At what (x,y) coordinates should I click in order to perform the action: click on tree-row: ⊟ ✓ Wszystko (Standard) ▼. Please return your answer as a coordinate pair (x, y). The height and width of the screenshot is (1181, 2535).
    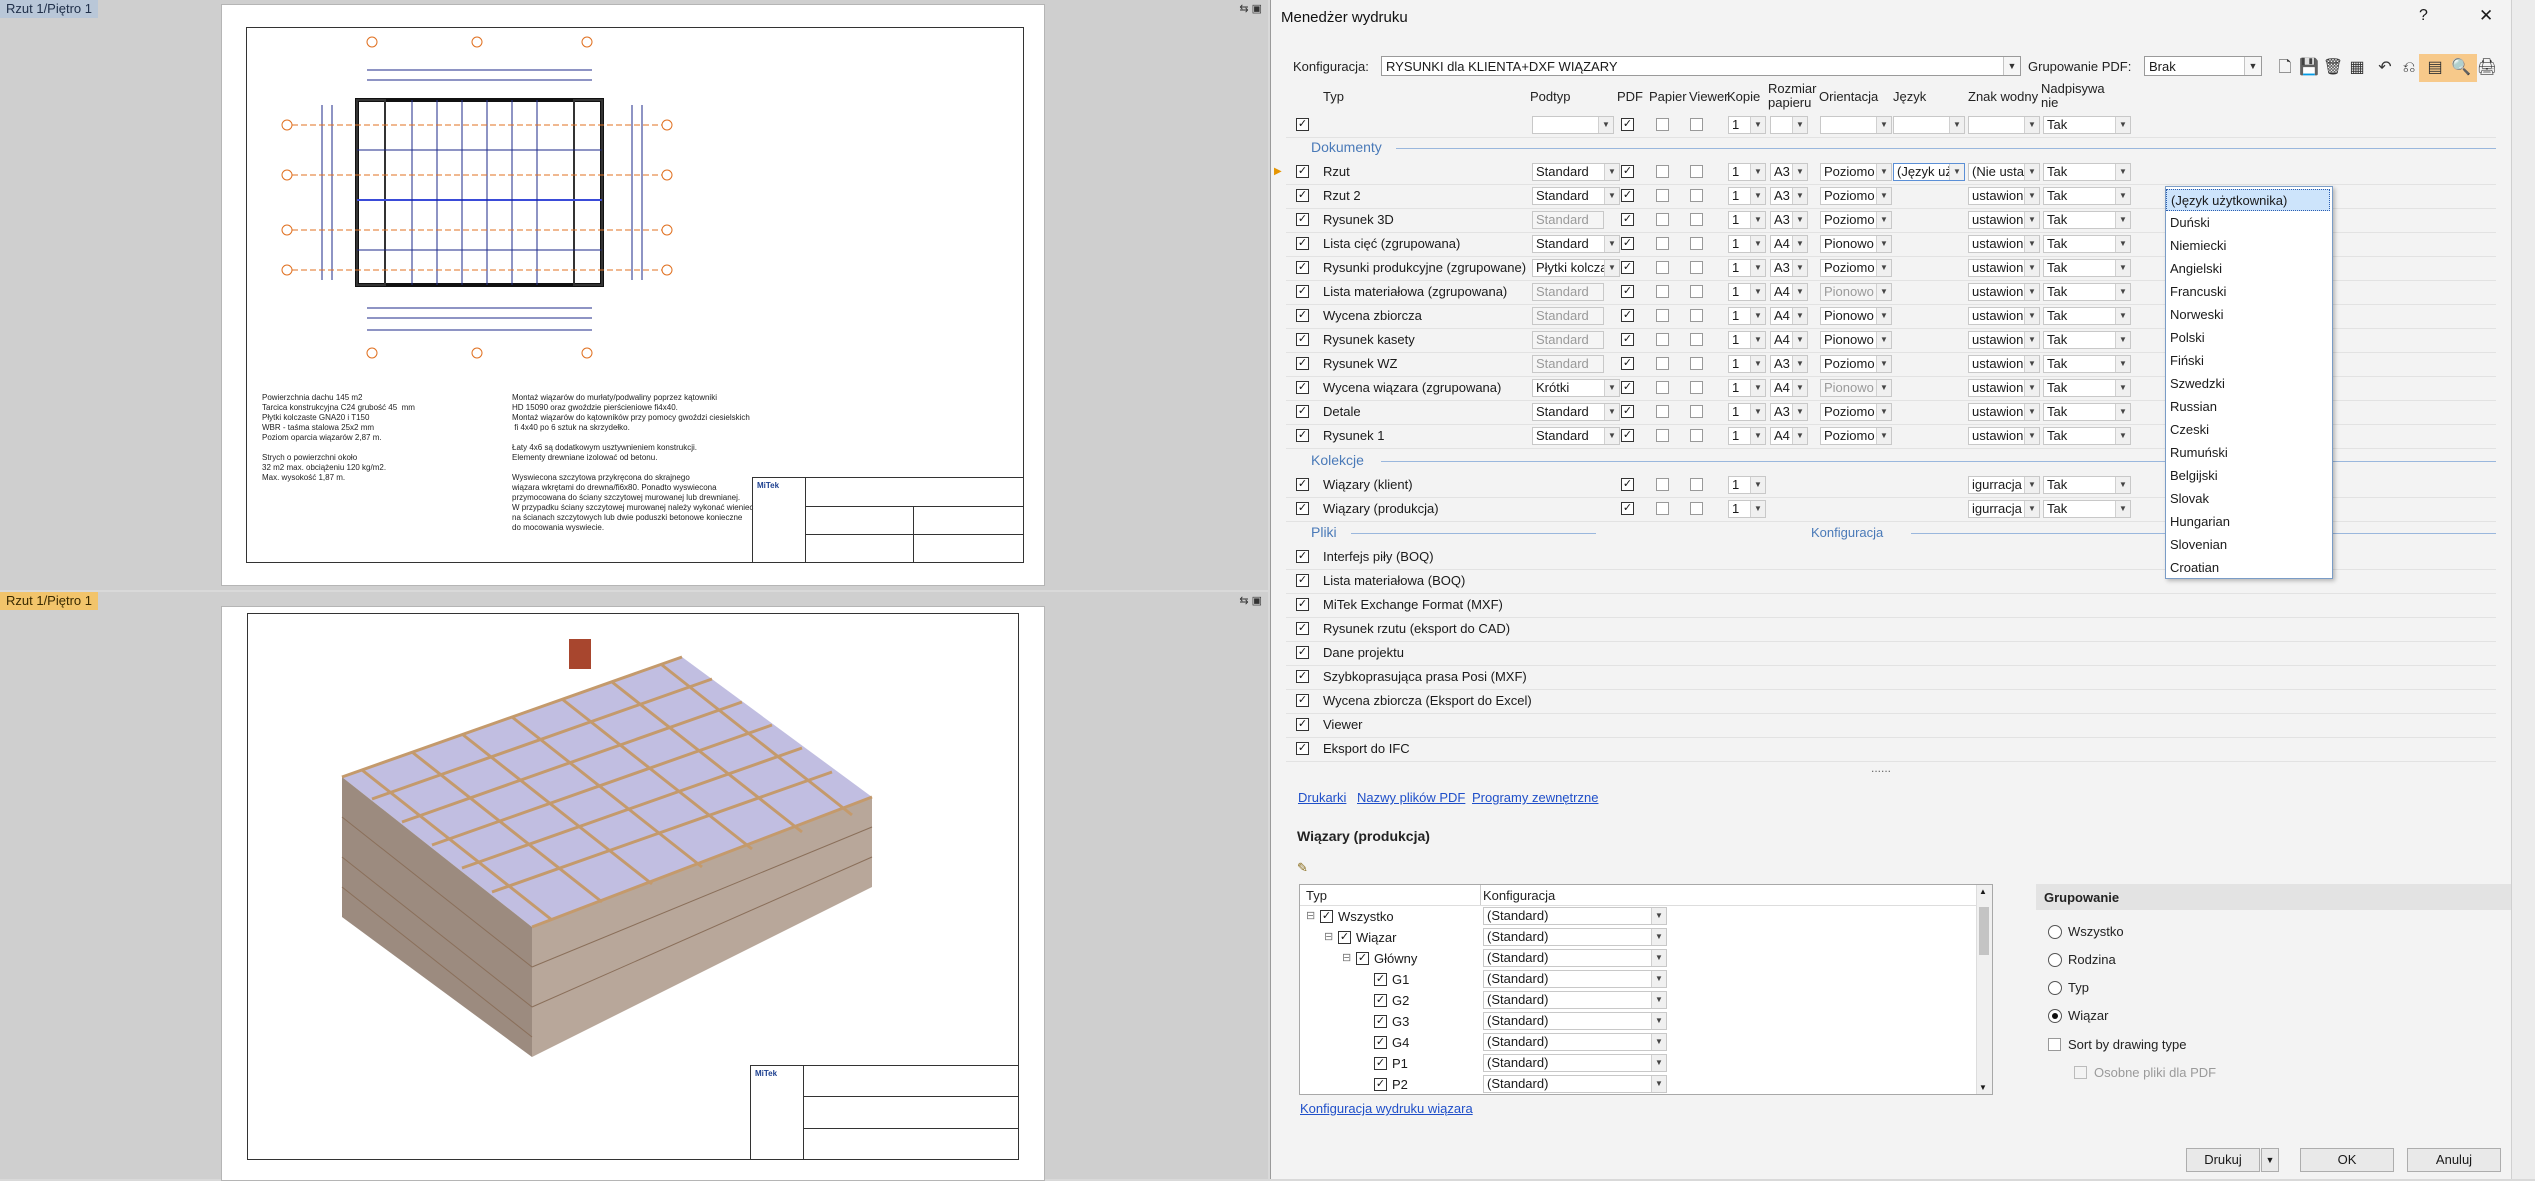
    Looking at the image, I should click on (1638, 916).